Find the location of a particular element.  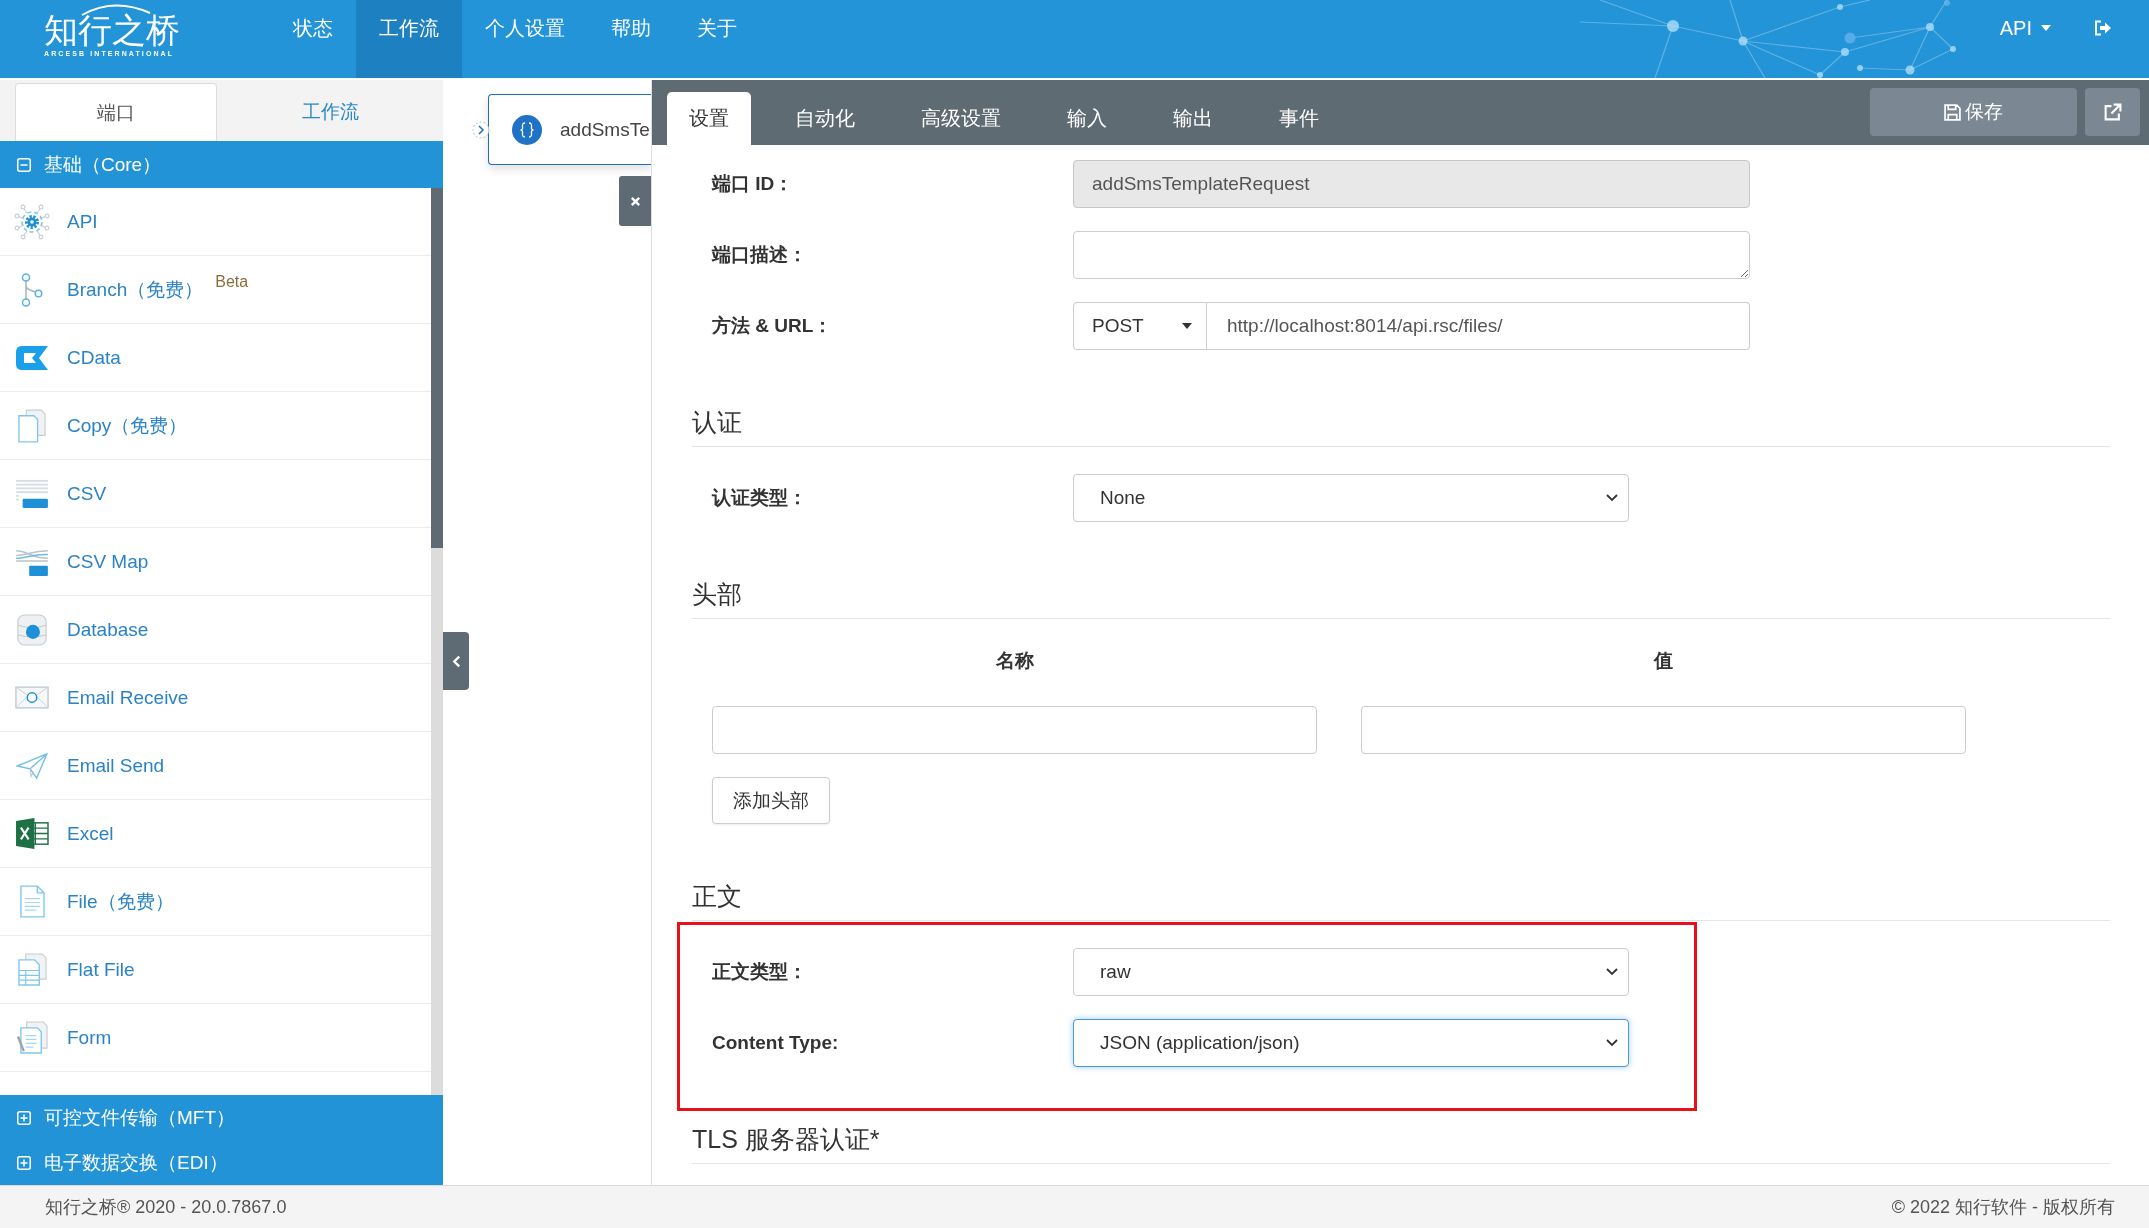

description-field is located at coordinates (1411, 255).